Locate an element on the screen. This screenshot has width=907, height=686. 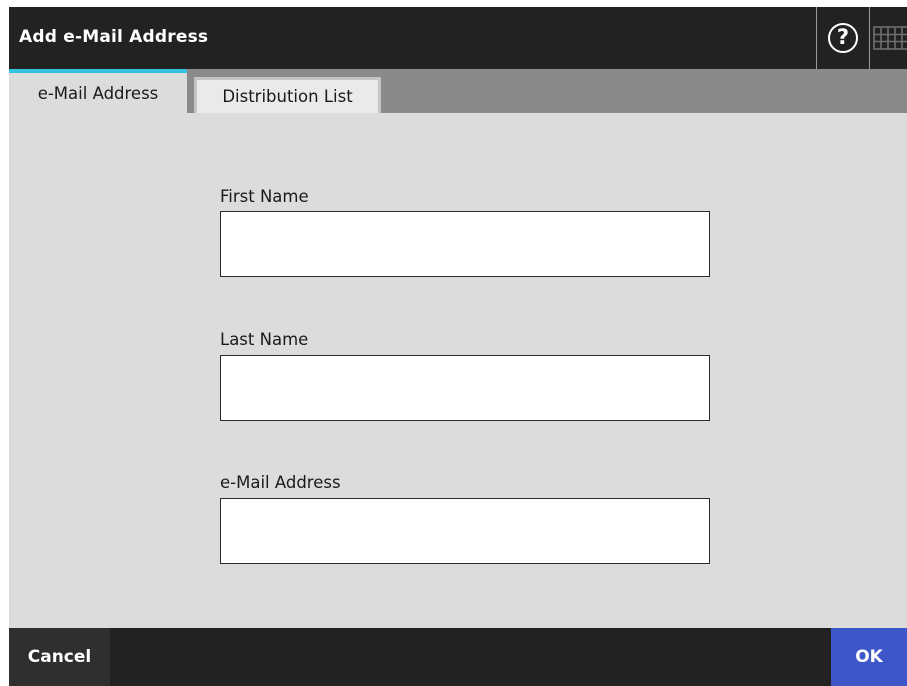
cancel-button: Cancel is located at coordinates (59, 657).